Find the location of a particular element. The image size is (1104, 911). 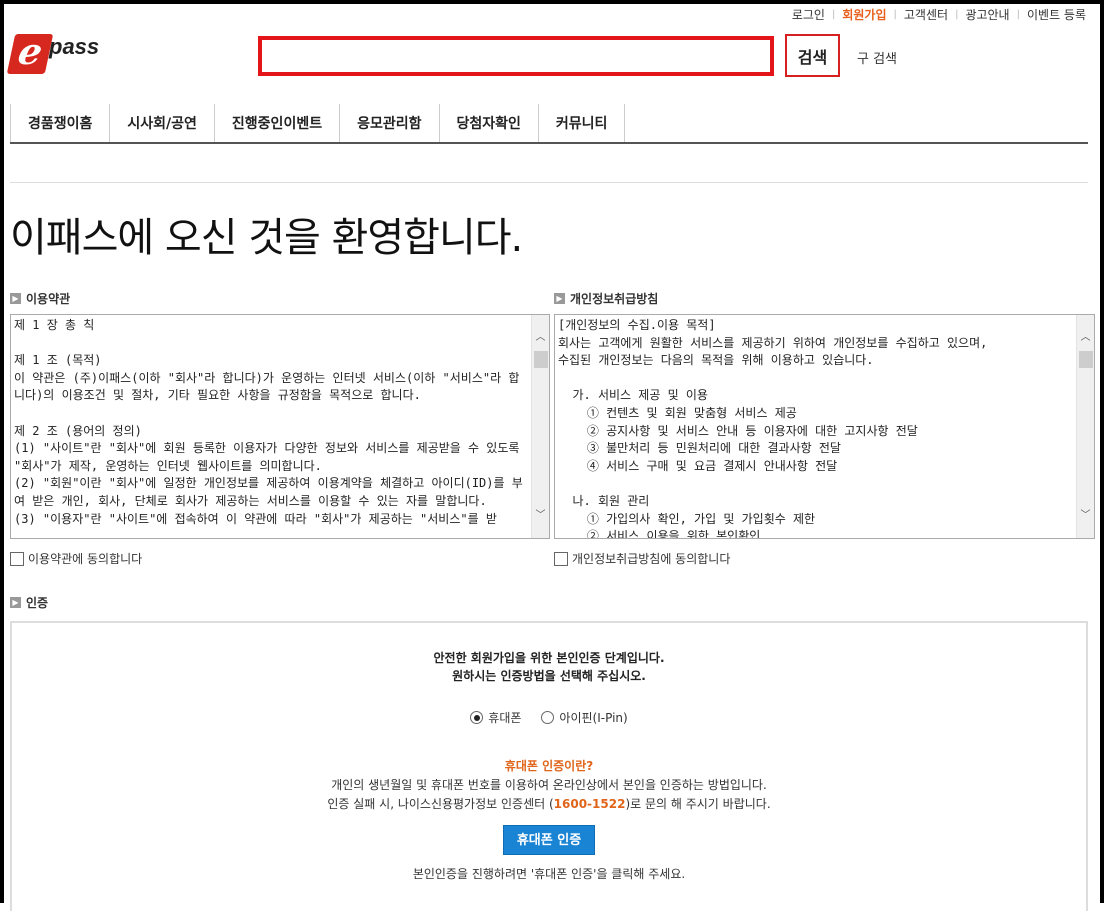

phone-auth-button: 휴대폰 인증 is located at coordinates (549, 840).